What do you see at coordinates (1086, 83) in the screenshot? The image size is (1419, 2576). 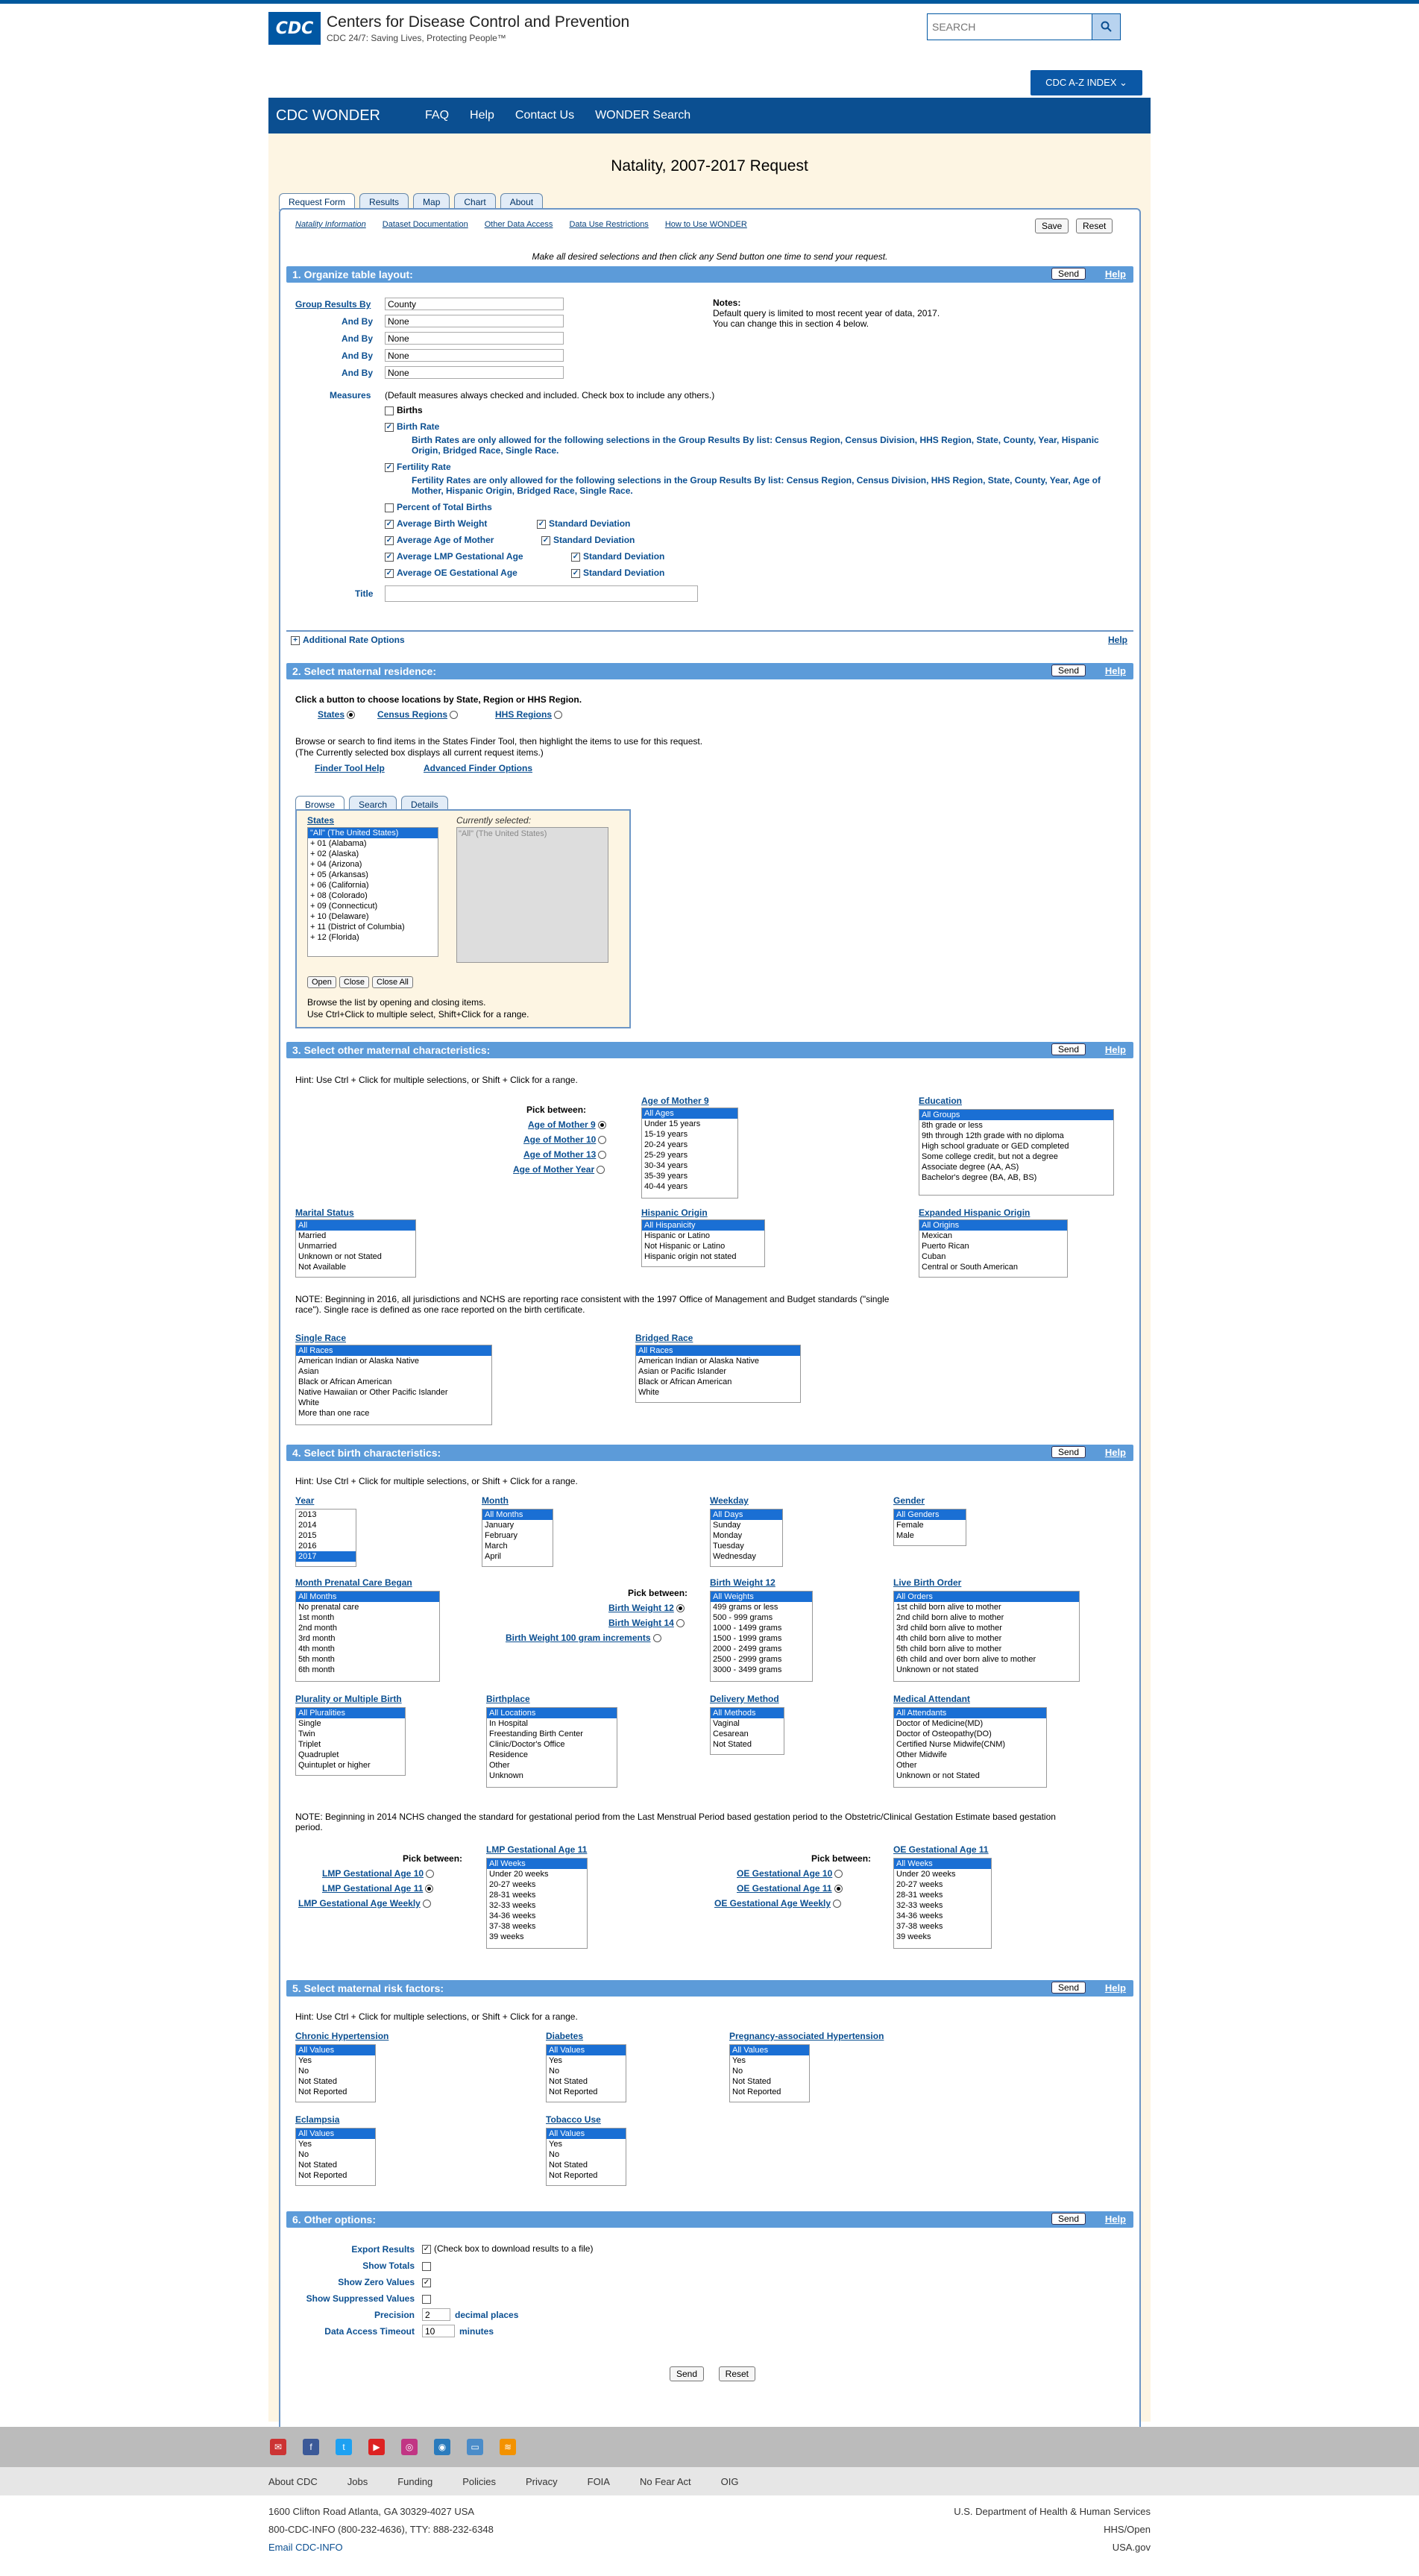 I see `az-index-button: CDC A-Z INDEX ⌄` at bounding box center [1086, 83].